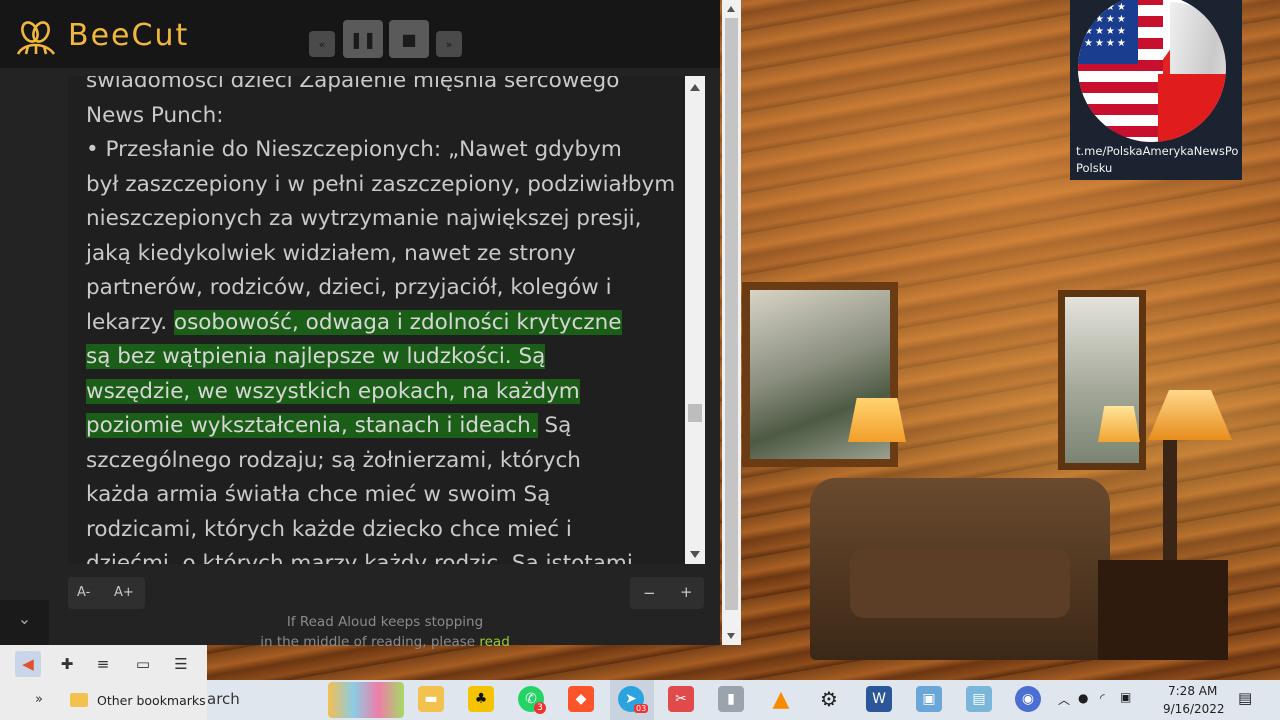 The image size is (1280, 720). Describe the element at coordinates (103, 664) in the screenshot. I see `reading-list-icon: ≡` at that location.